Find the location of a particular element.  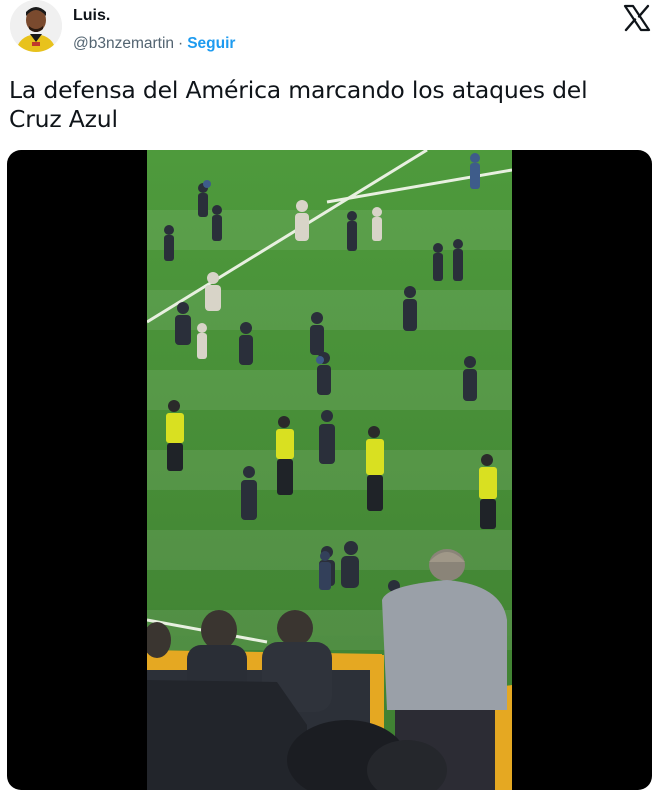

x-logo-icon is located at coordinates (637, 18).